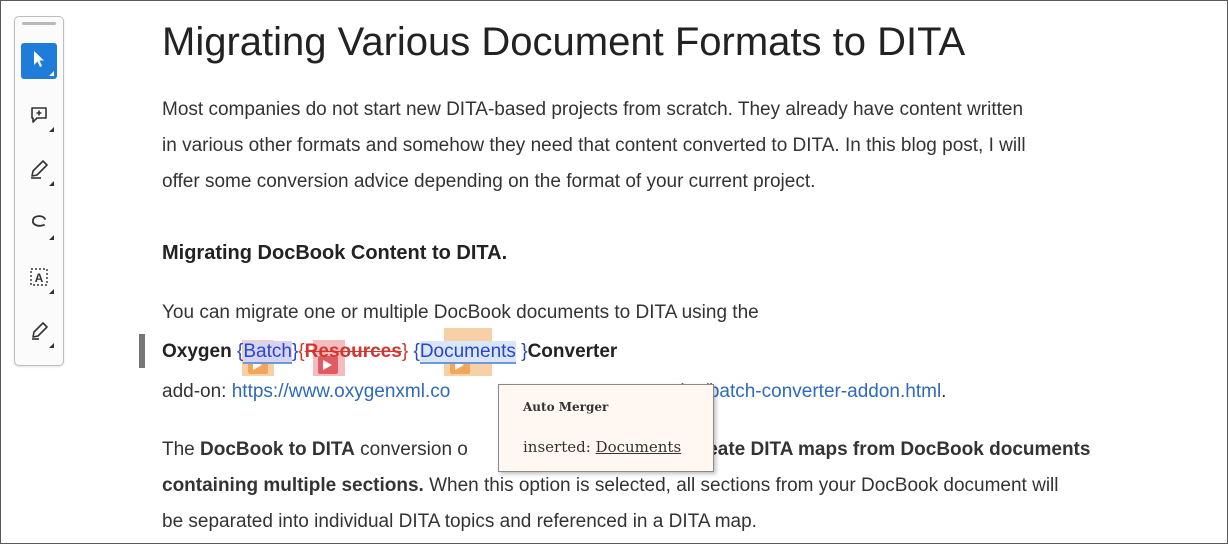 The width and height of the screenshot is (1228, 544). Describe the element at coordinates (341, 391) in the screenshot. I see `addon-link: https://www.oxygenxml.co` at that location.